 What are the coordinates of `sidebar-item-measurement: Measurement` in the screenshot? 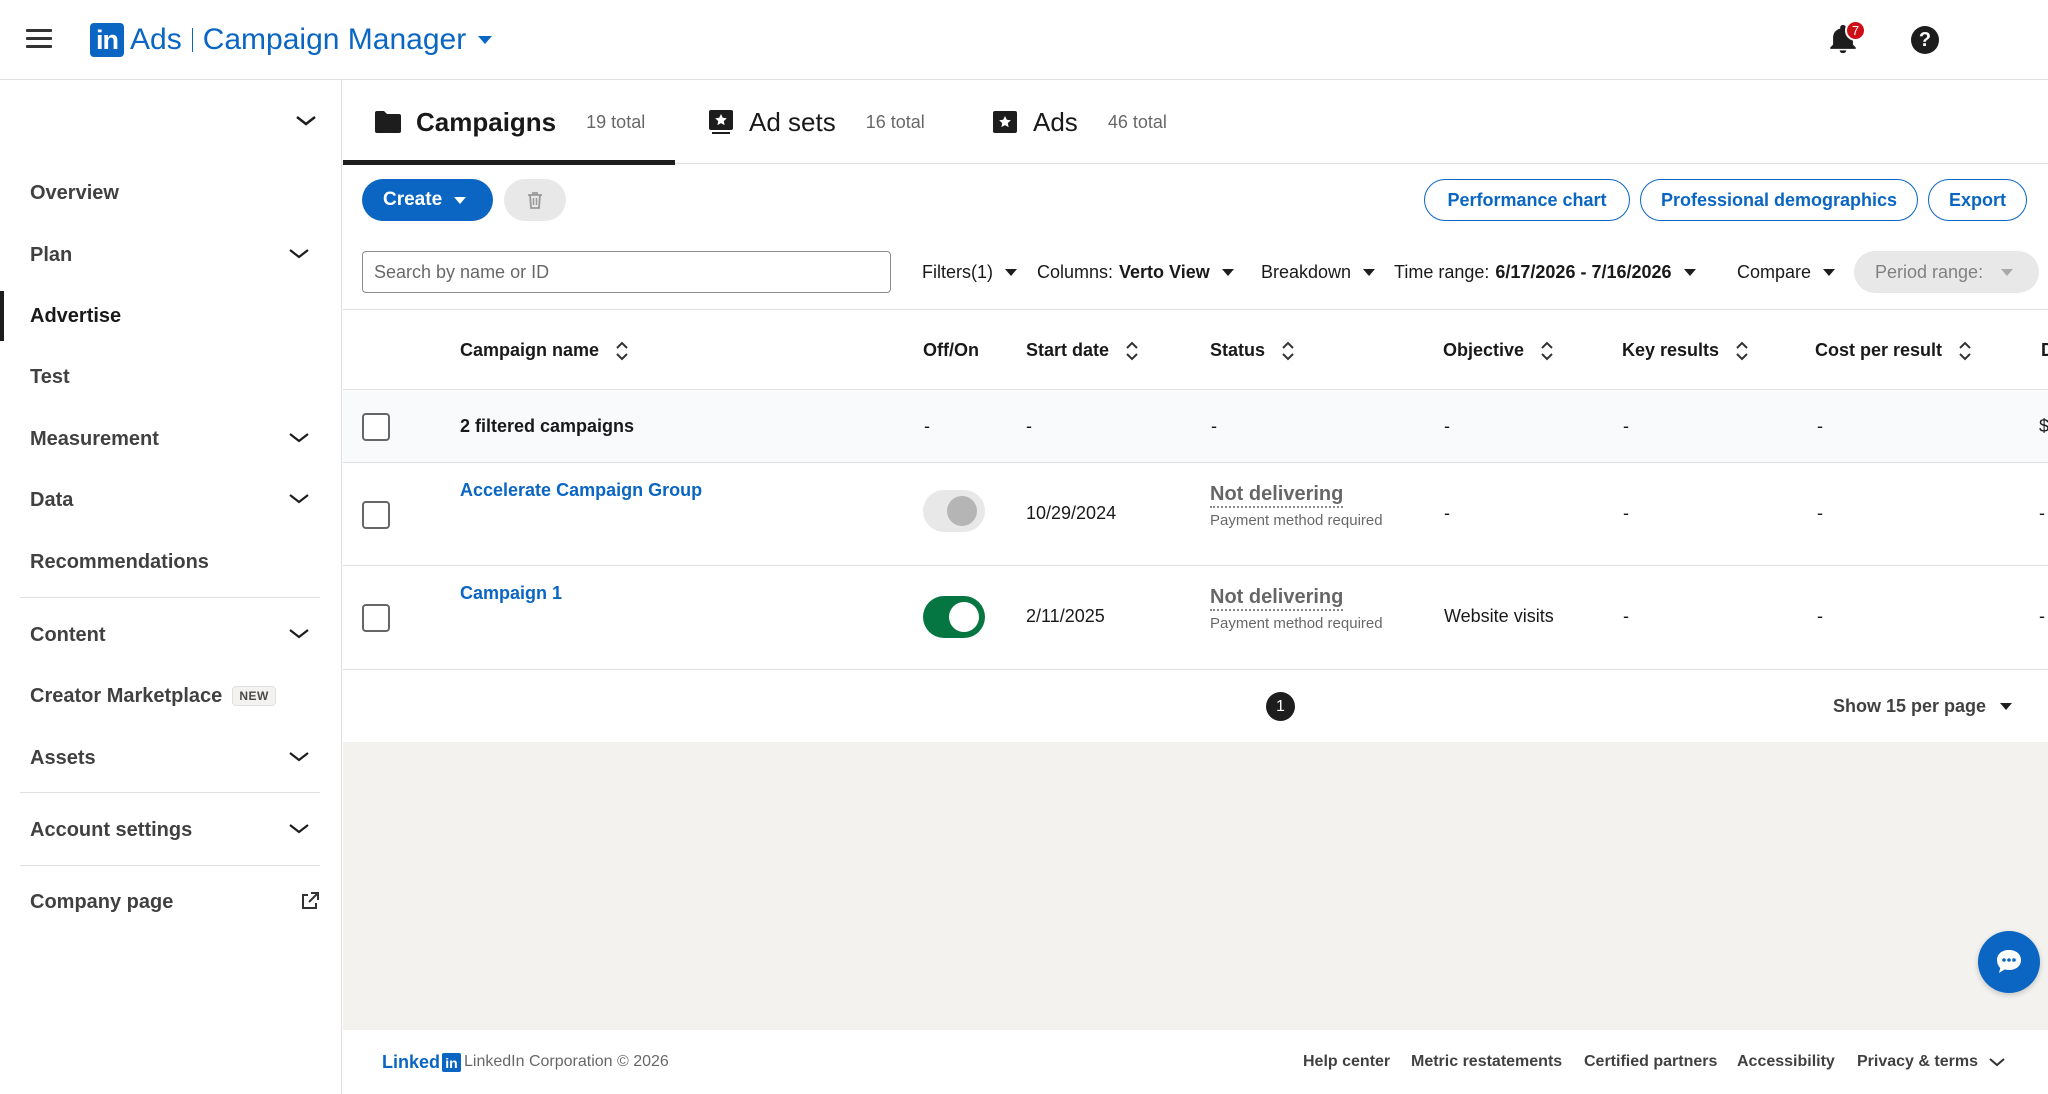 It's located at (170, 439).